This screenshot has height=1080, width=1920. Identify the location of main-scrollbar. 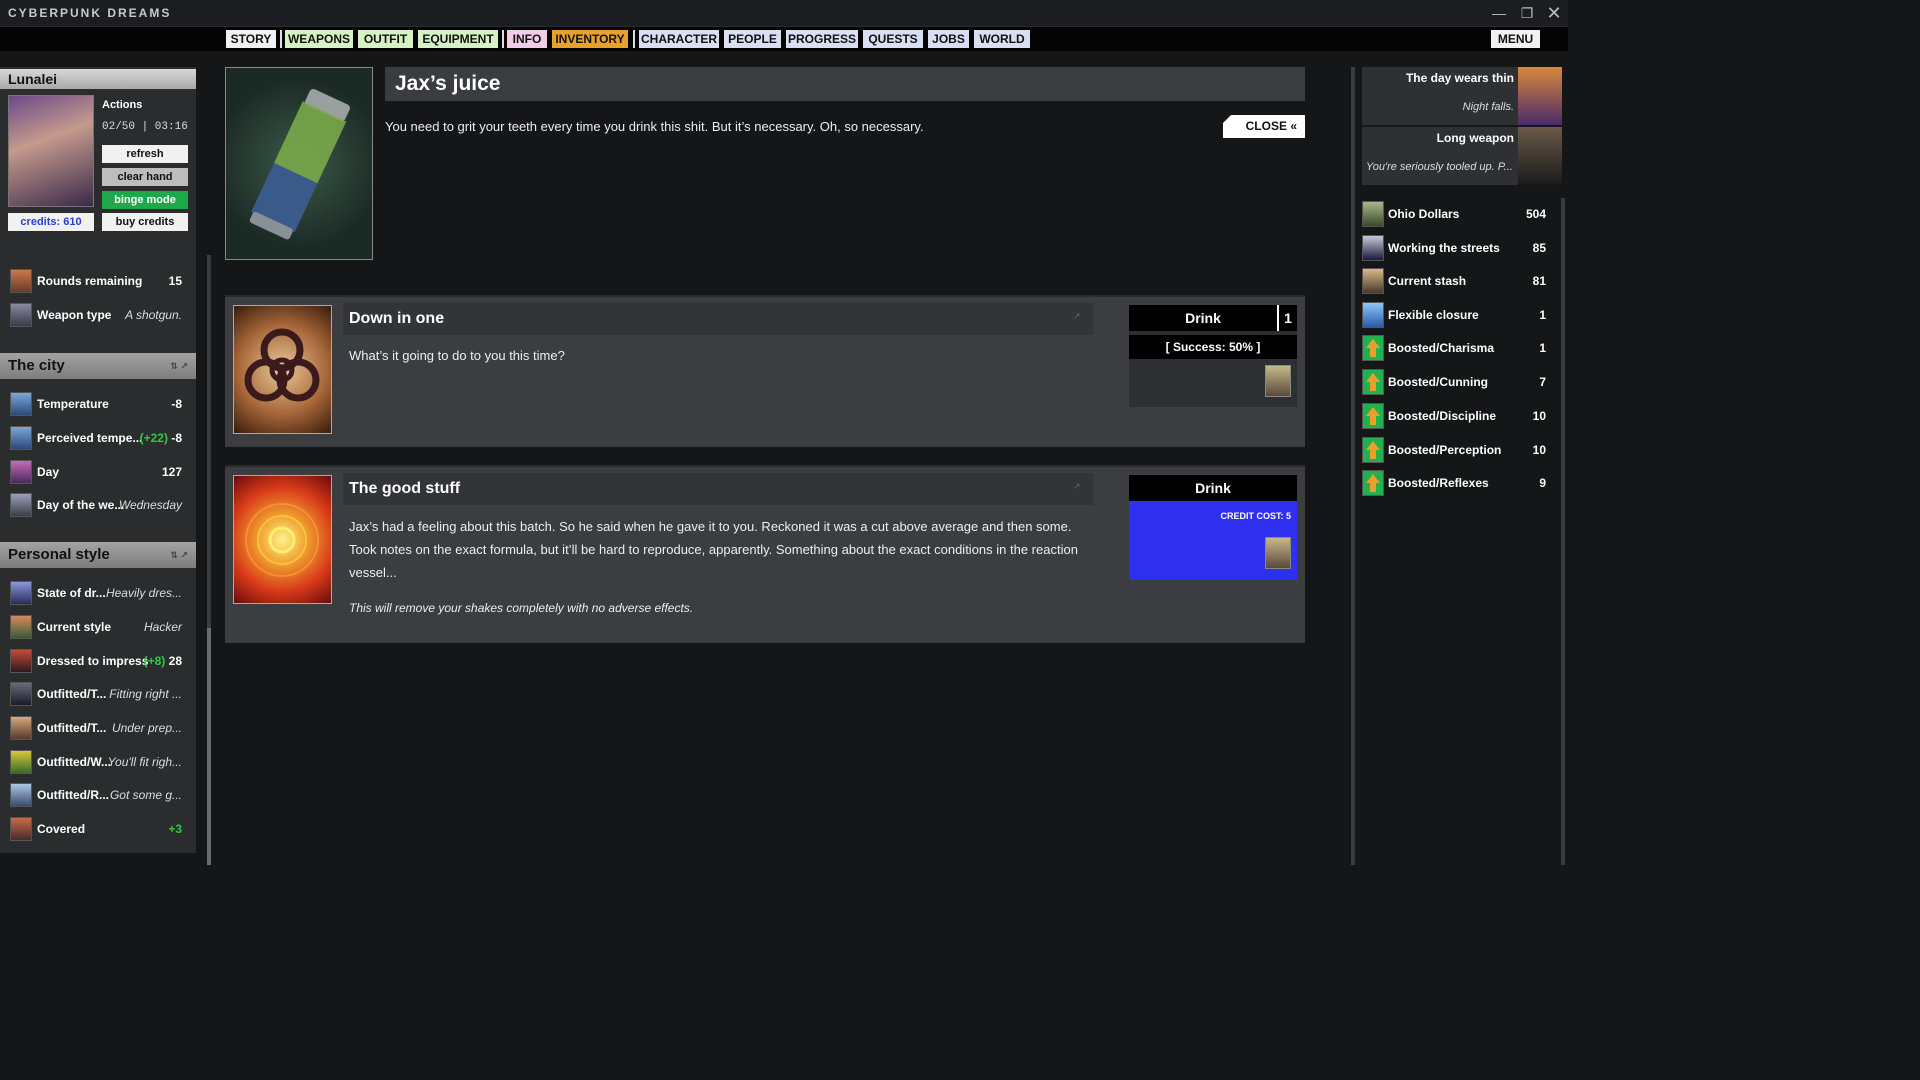
(1353, 466).